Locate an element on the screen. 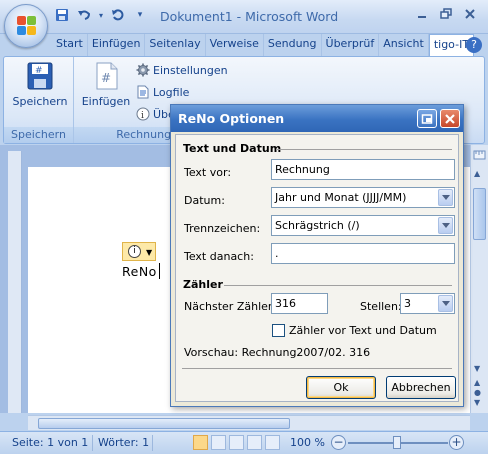 Image resolution: width=488 pixels, height=454 pixels. office-logo-icon is located at coordinates (27, 26).